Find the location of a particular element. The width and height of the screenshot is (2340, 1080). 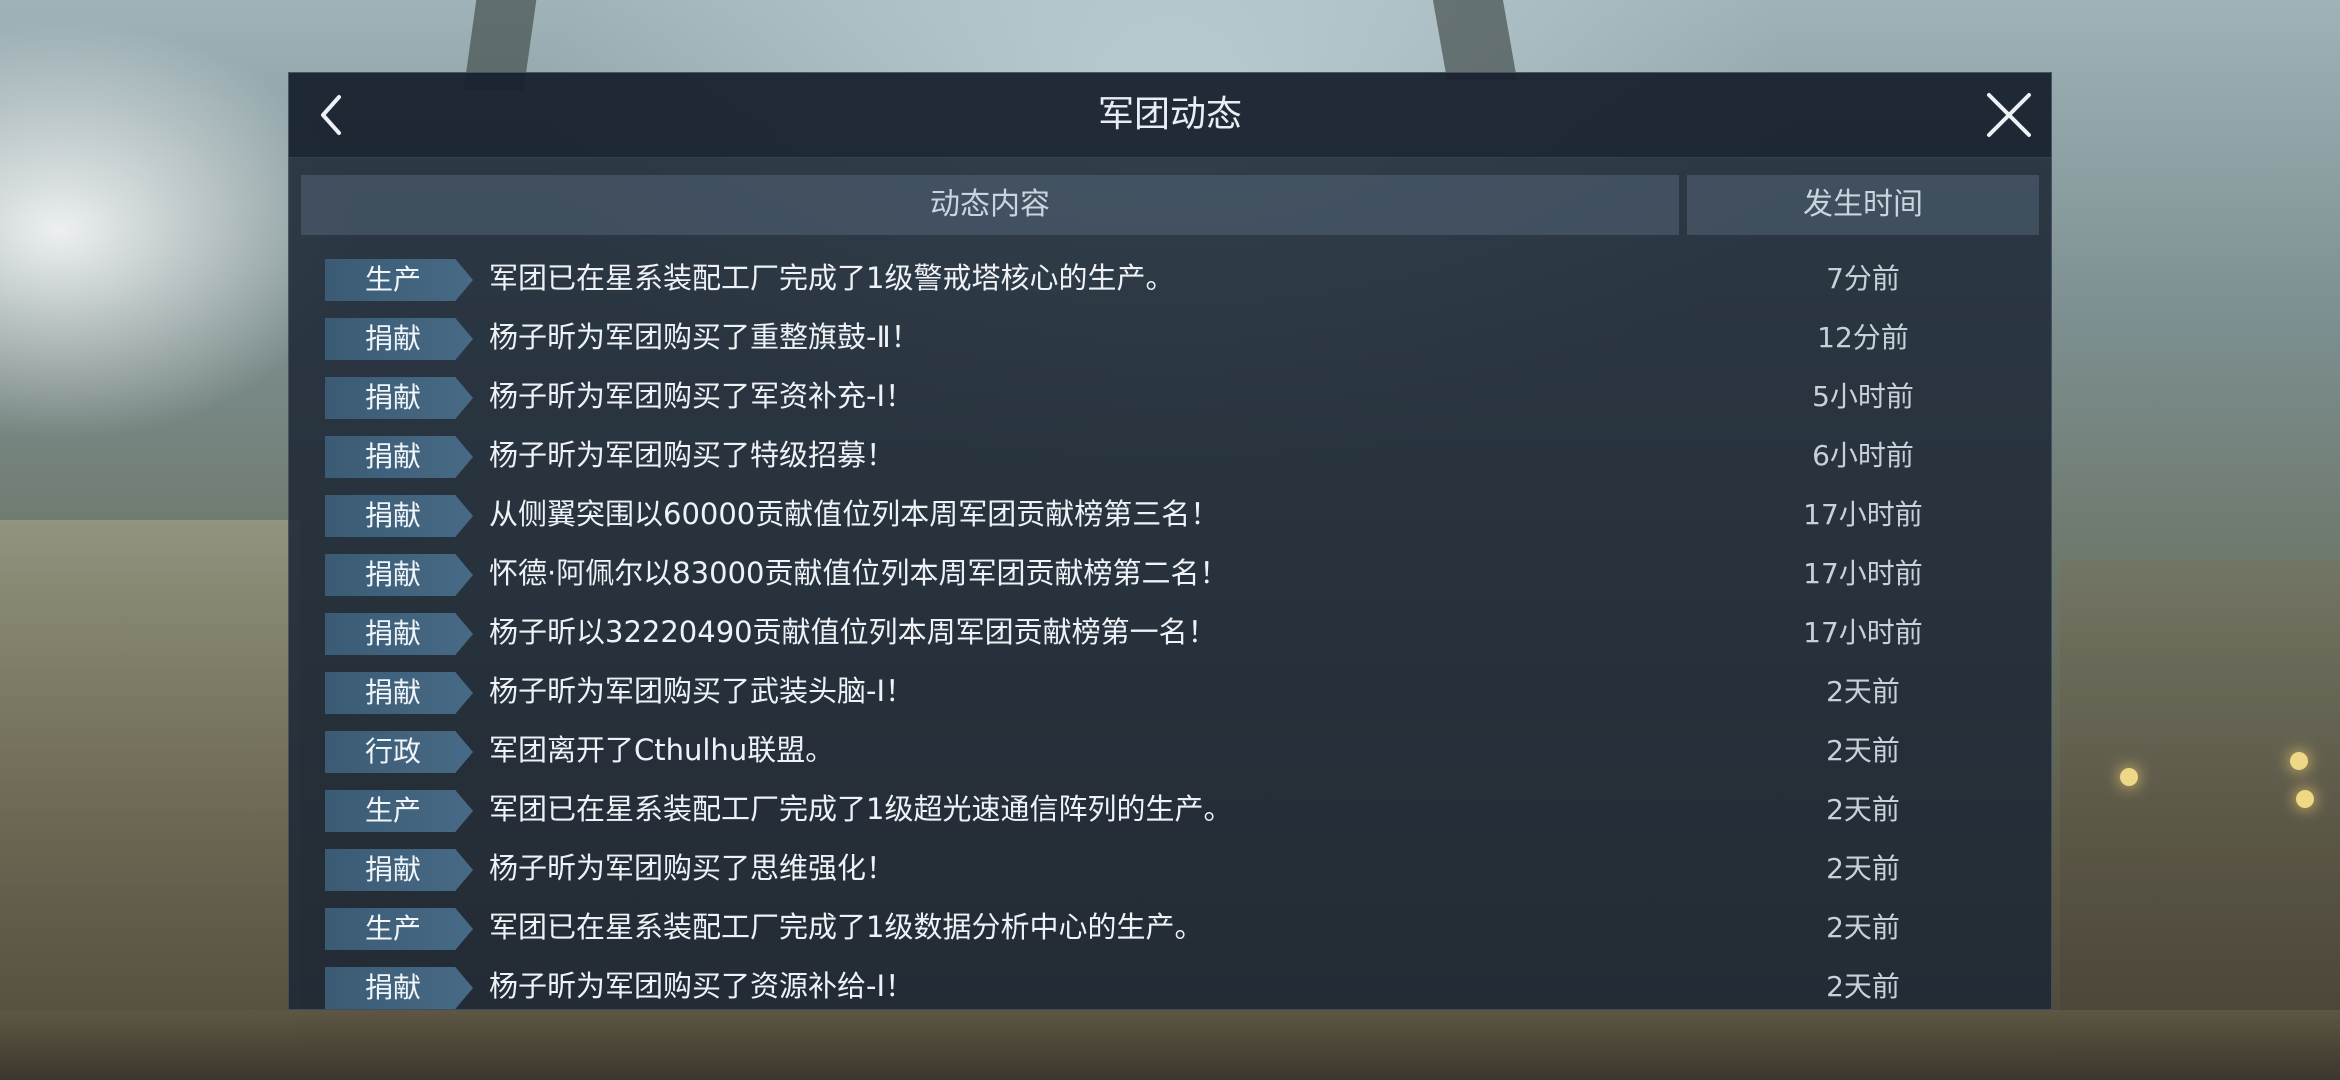

activity-row: 行政 军团离开了Cthulhu联盟。 2天前 is located at coordinates (1170, 750).